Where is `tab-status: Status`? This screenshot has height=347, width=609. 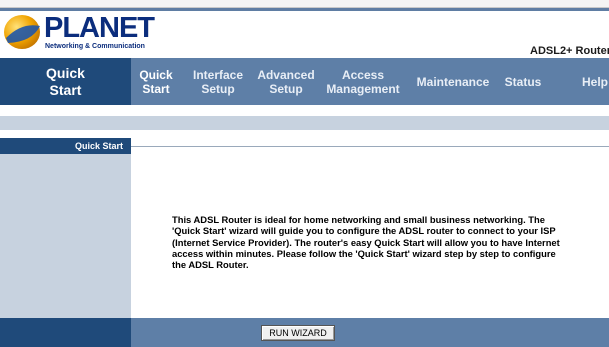 tab-status: Status is located at coordinates (523, 81).